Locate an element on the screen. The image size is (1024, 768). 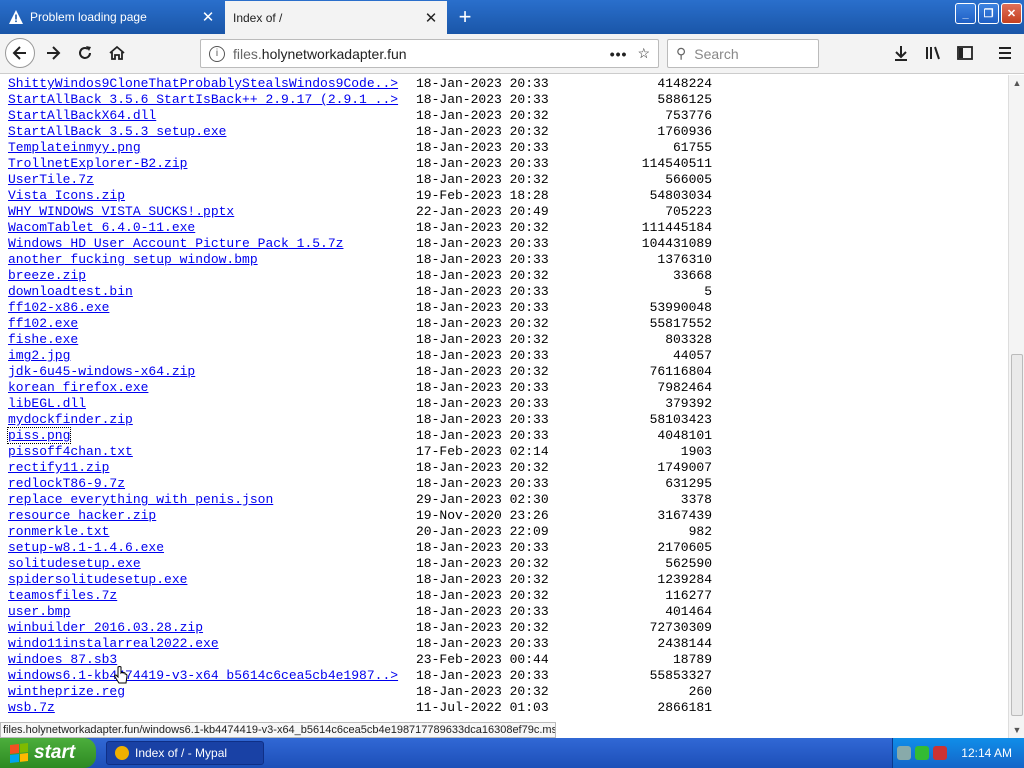
file-link: downloadtest.bin is located at coordinates (70, 291).